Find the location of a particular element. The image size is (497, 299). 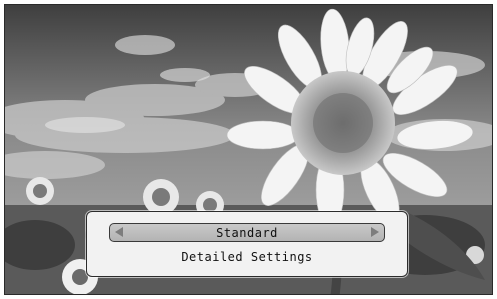

settings-menu: Standard Detailed Settings is located at coordinates (247, 244).